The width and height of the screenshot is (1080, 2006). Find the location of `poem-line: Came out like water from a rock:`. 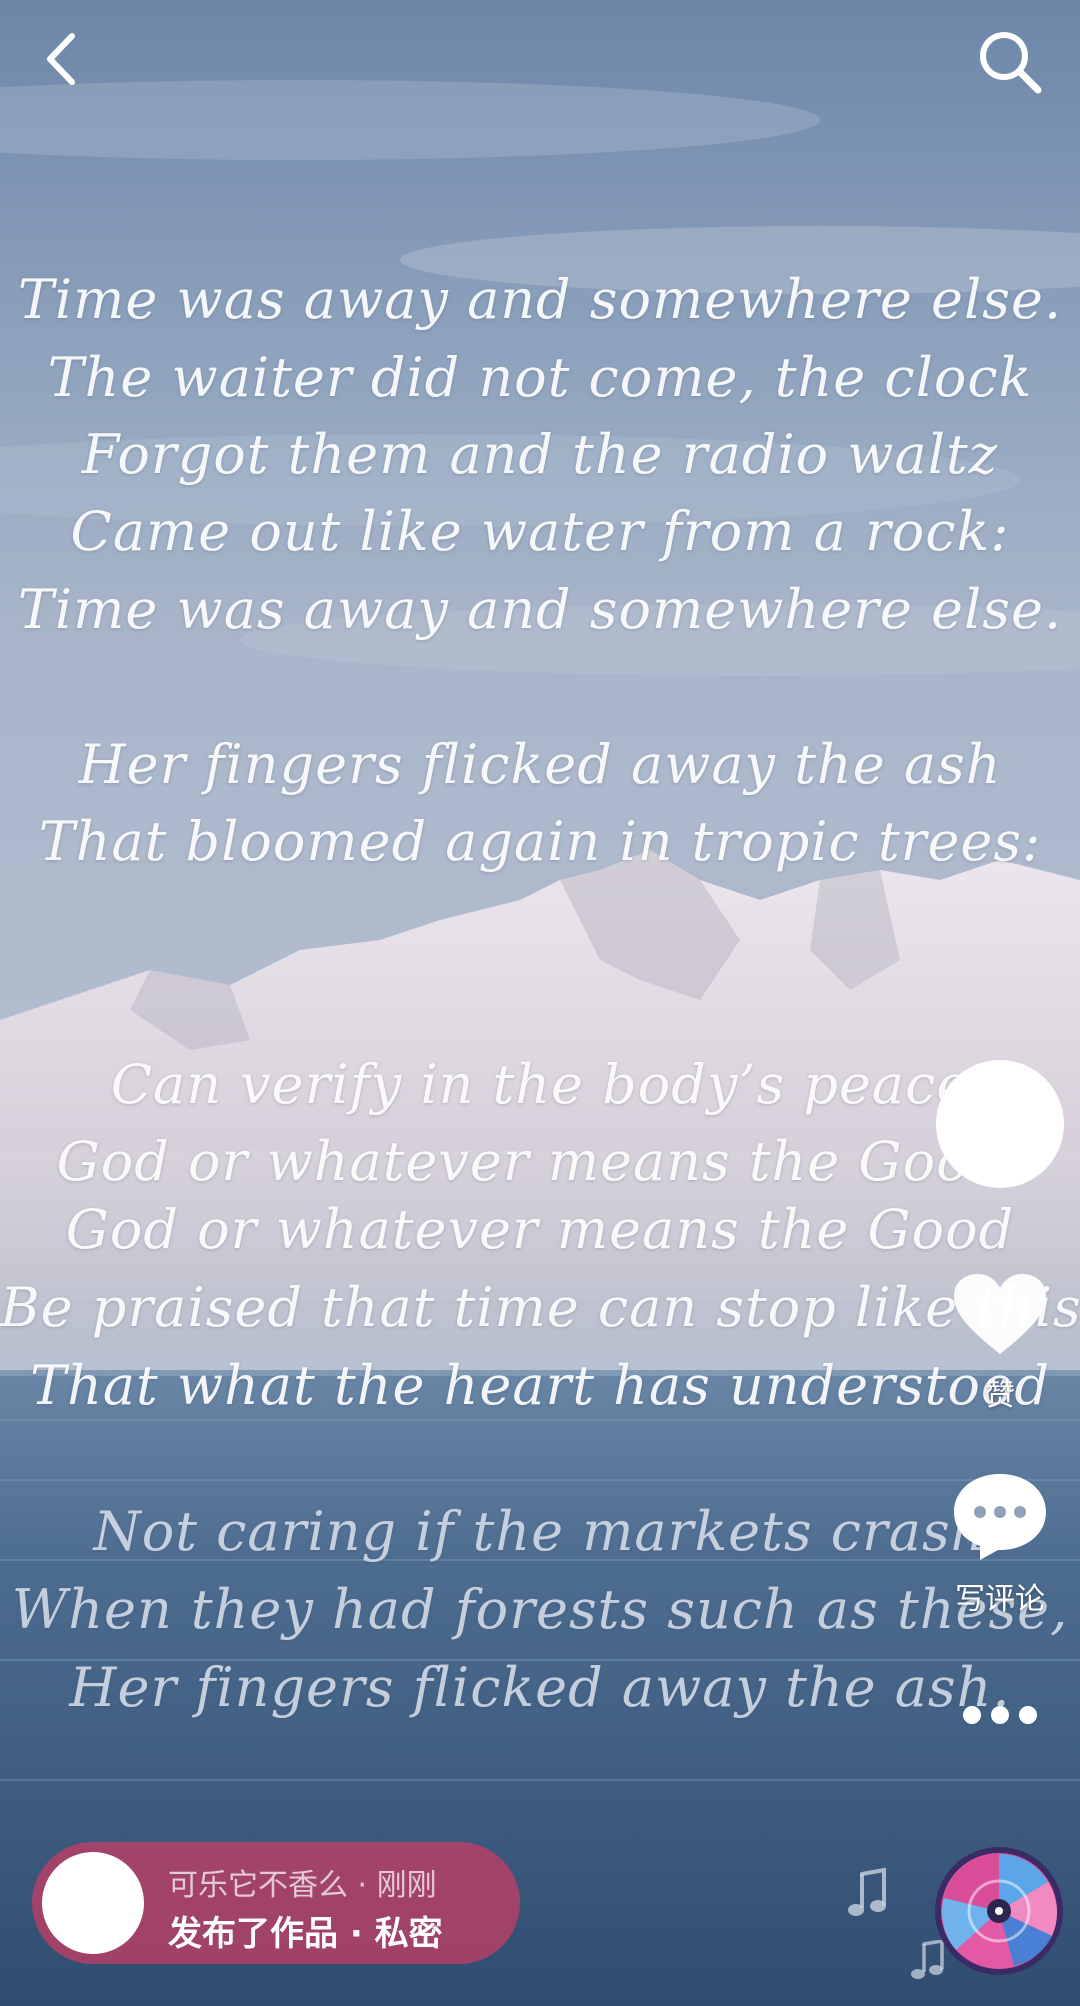

poem-line: Came out like water from a rock: is located at coordinates (540, 531).